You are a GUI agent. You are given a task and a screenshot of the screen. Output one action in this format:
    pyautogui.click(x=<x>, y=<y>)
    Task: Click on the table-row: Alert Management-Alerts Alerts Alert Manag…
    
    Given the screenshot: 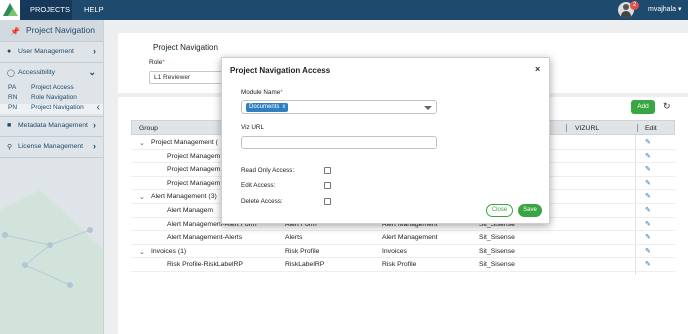 What is the action you would take?
    pyautogui.click(x=403, y=238)
    